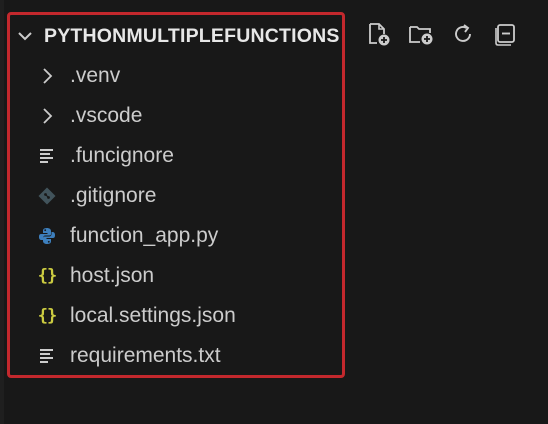 The width and height of the screenshot is (548, 424). I want to click on tree-item-requirements: requirements.txt, so click(165, 356).